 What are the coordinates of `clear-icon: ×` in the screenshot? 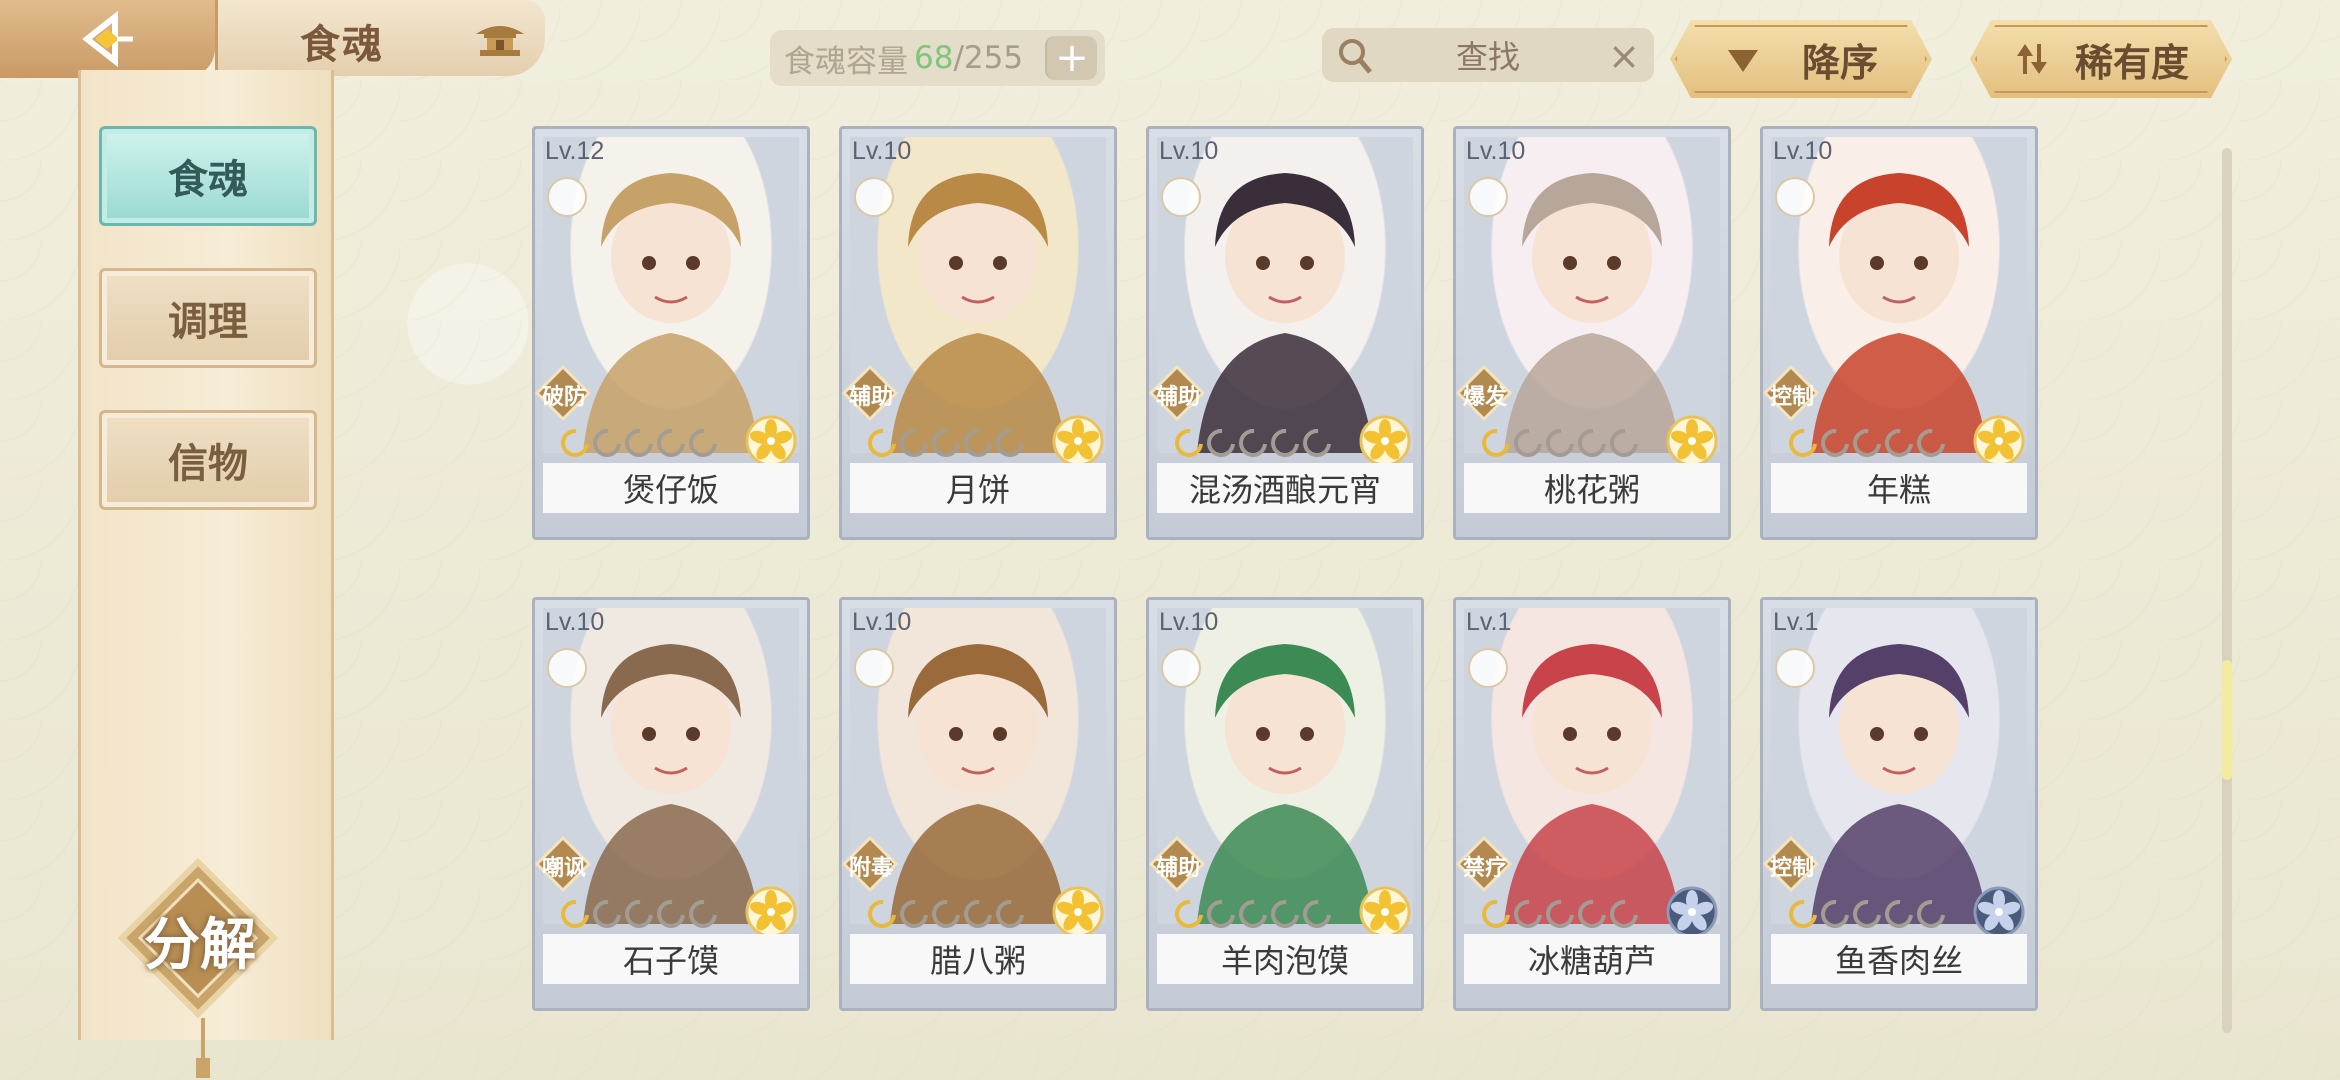 It's located at (1624, 56).